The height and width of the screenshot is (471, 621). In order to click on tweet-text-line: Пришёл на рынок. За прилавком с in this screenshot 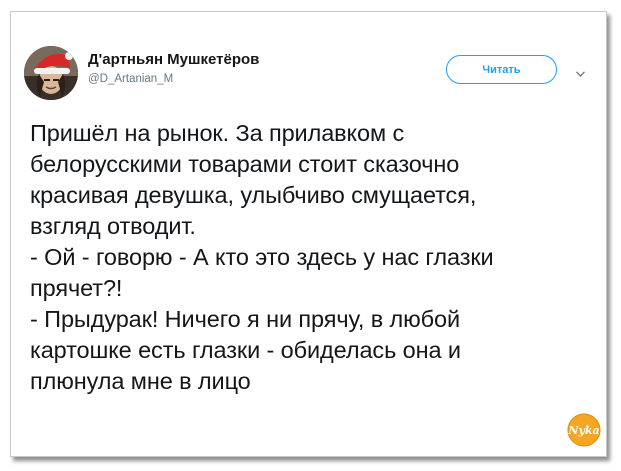, I will do `click(217, 133)`.